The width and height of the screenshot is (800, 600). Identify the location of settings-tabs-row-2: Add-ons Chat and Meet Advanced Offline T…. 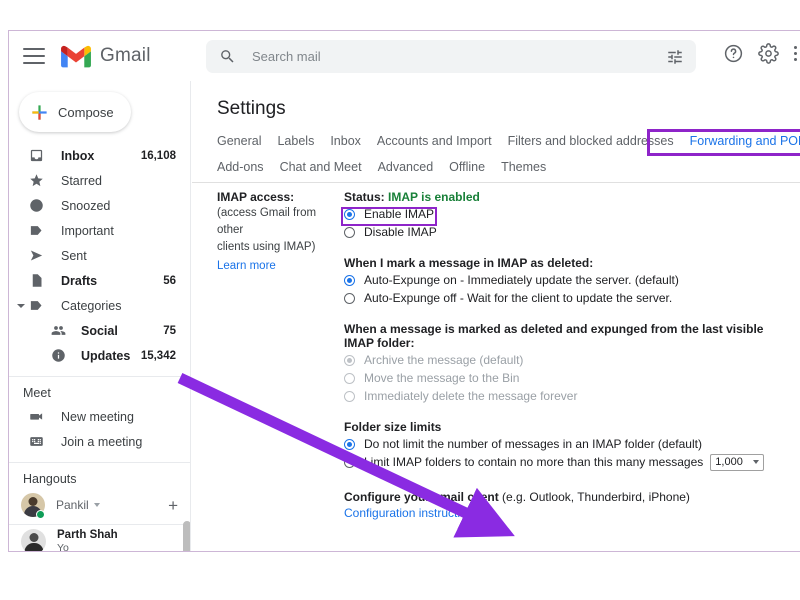
(508, 167).